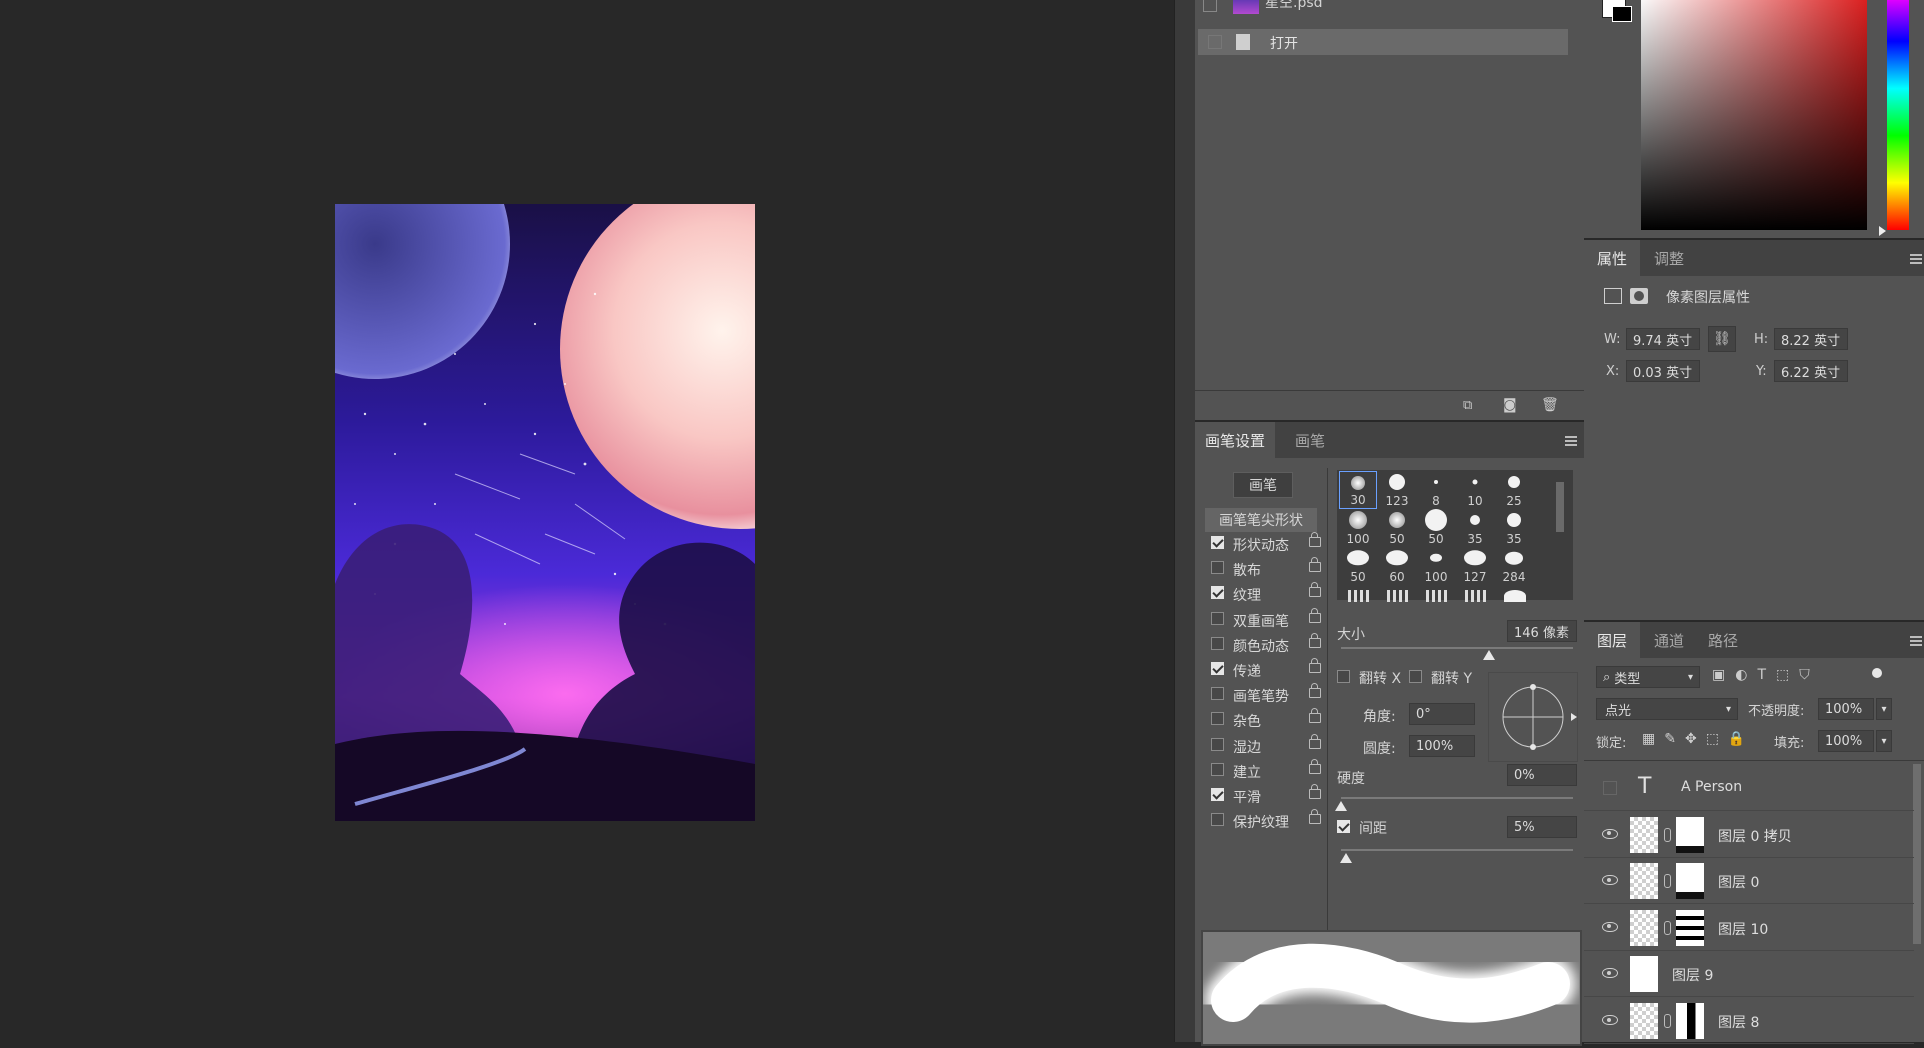  I want to click on spacing-input: 5%, so click(1542, 827).